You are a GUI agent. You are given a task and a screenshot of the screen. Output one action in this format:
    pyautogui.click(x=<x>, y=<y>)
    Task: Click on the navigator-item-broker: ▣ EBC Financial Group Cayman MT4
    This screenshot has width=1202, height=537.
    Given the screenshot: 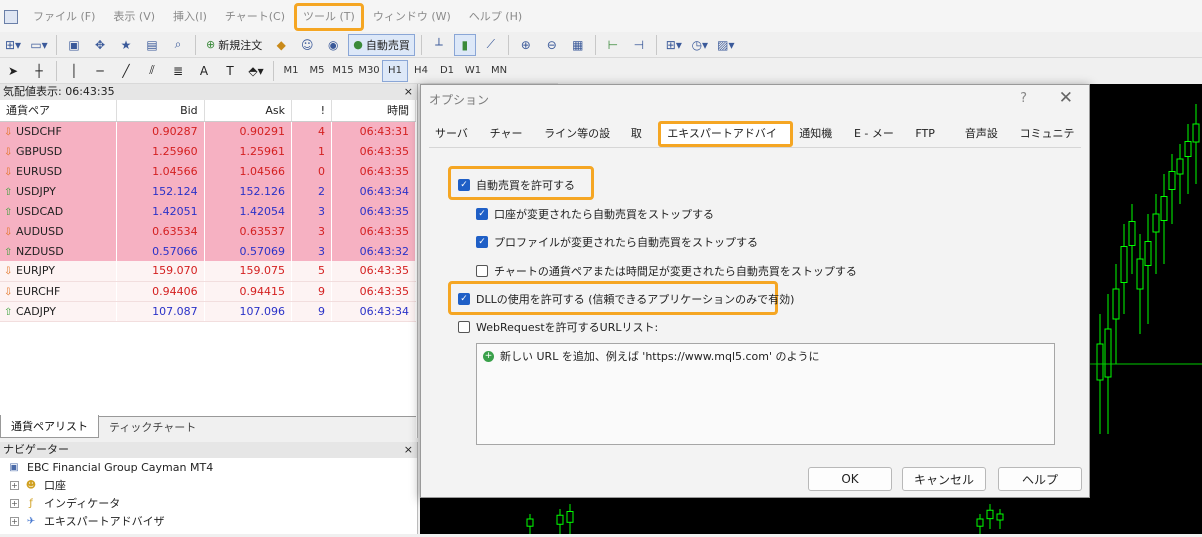 What is the action you would take?
    pyautogui.click(x=208, y=467)
    